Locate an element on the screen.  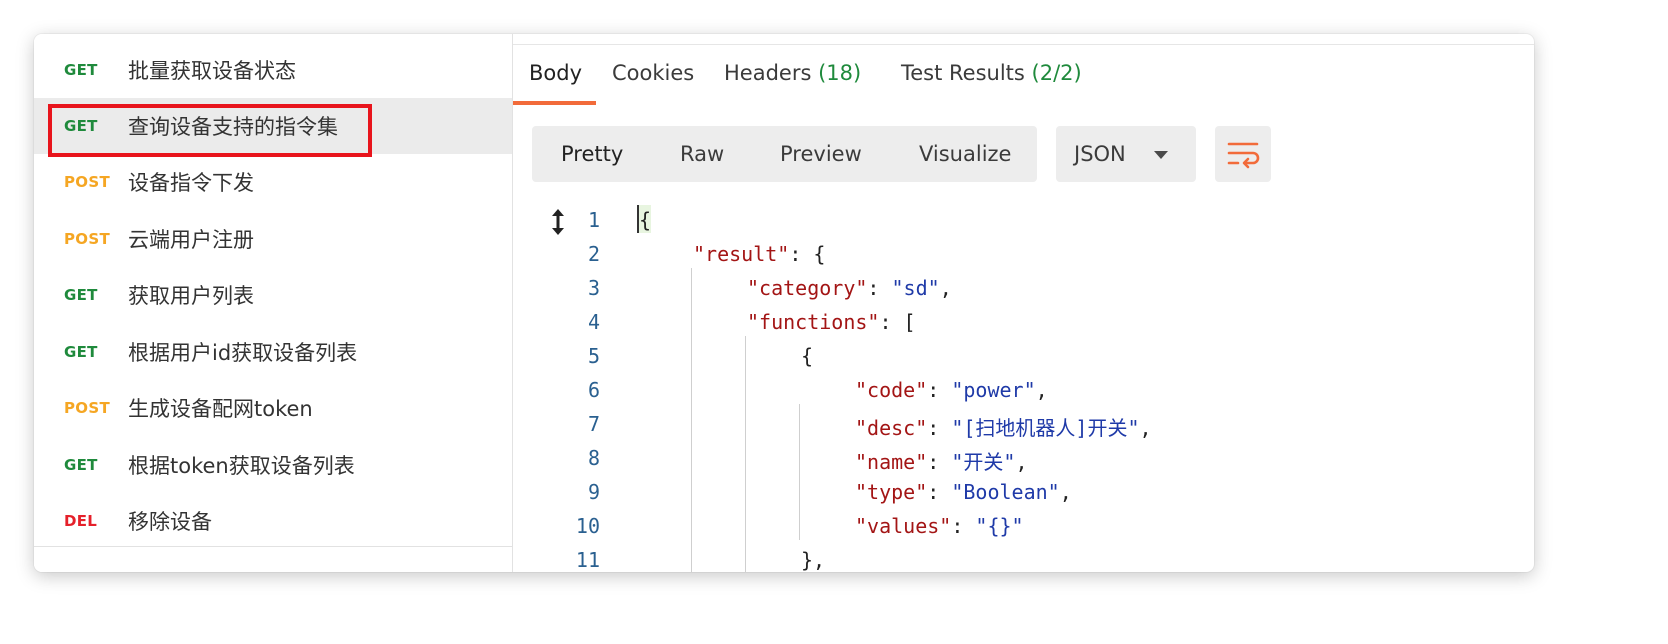
request-item-selected: GET 查询设备支持的指令集 is located at coordinates (273, 126).